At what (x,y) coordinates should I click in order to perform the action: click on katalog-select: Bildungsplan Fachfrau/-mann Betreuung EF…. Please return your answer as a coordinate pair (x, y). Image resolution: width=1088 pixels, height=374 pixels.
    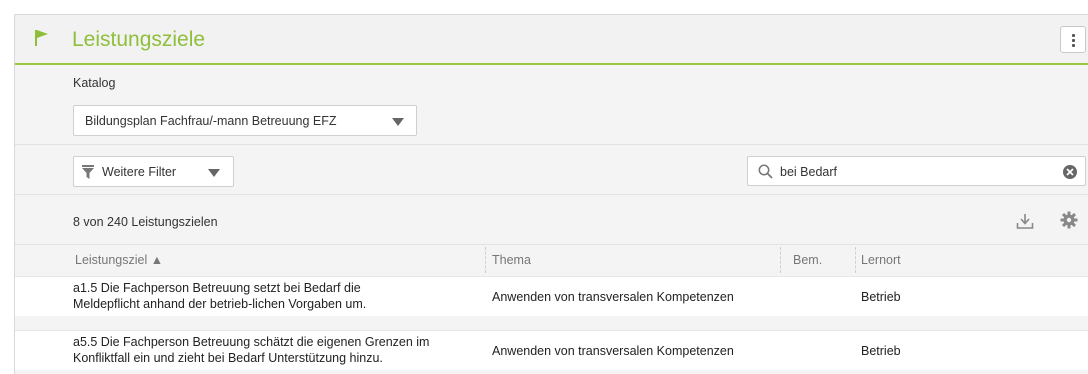
    Looking at the image, I should click on (245, 120).